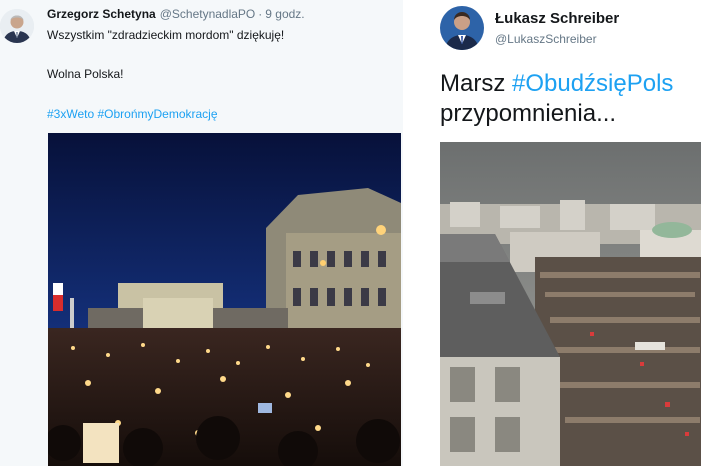 The width and height of the screenshot is (701, 466). I want to click on hashtag-link: #3xWeto, so click(70, 114).